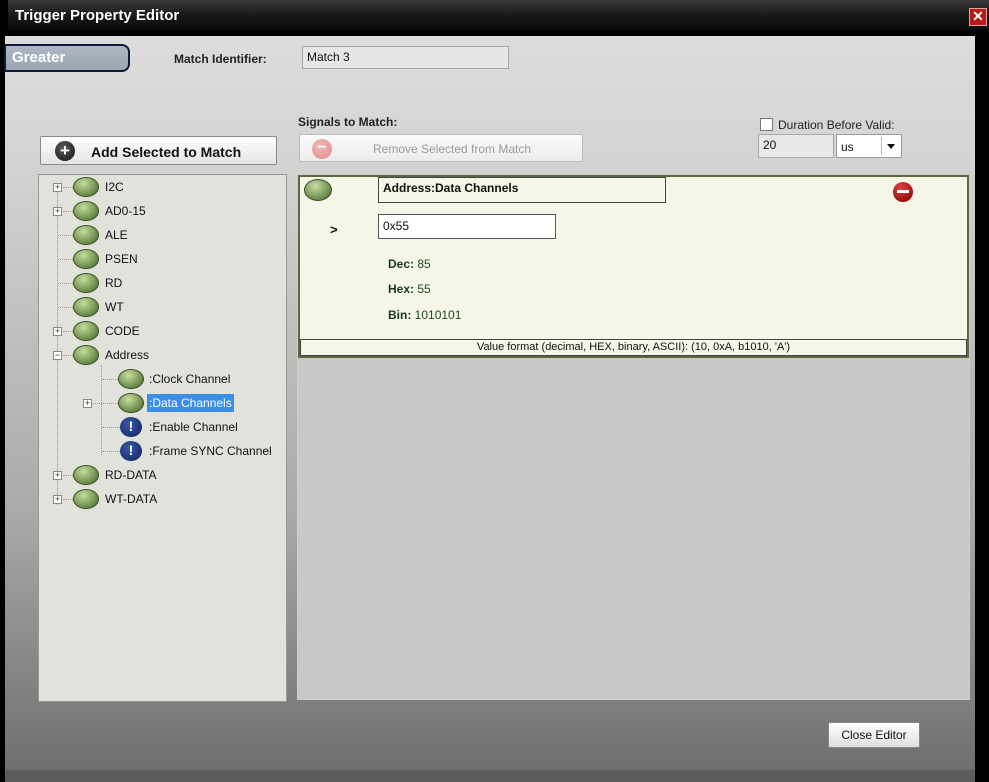  I want to click on duration-before-valid-checkbox, so click(766, 124).